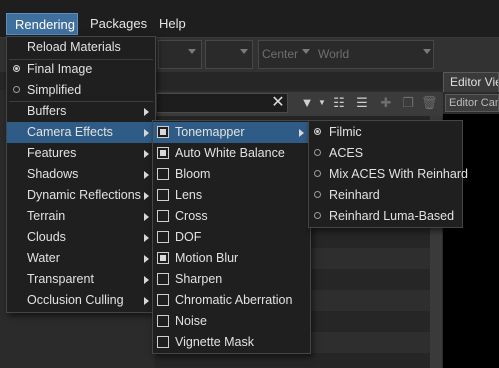  I want to click on menu-item-reinhard-luma-based: Reinhard Luma-Based, so click(385, 216).